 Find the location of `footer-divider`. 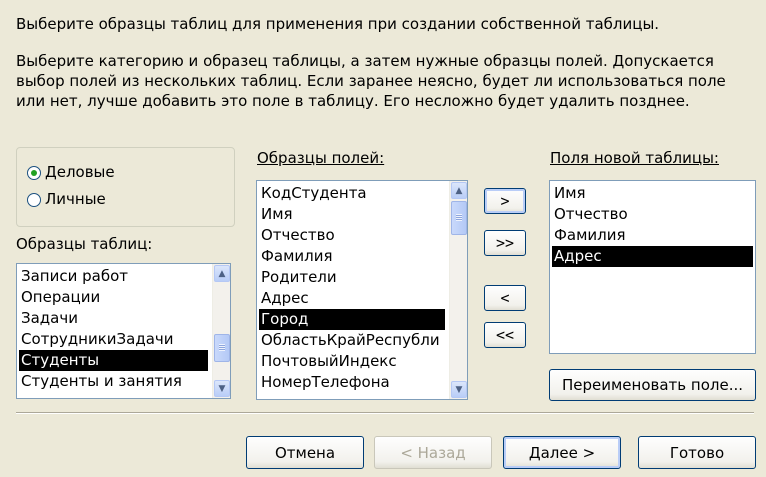

footer-divider is located at coordinates (385, 413).